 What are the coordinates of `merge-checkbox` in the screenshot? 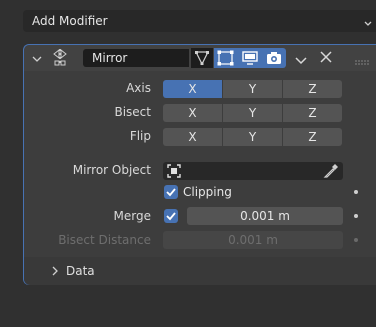 It's located at (171, 216).